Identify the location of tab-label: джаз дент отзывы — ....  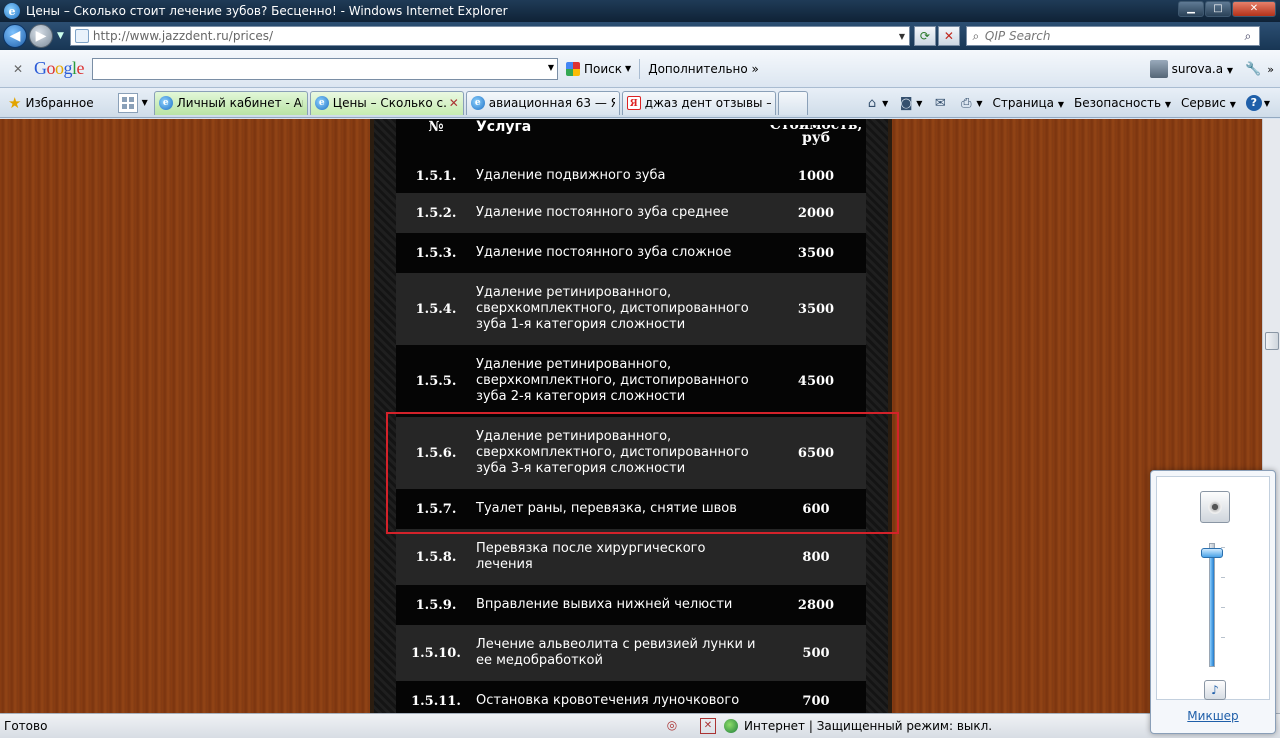
(707, 103).